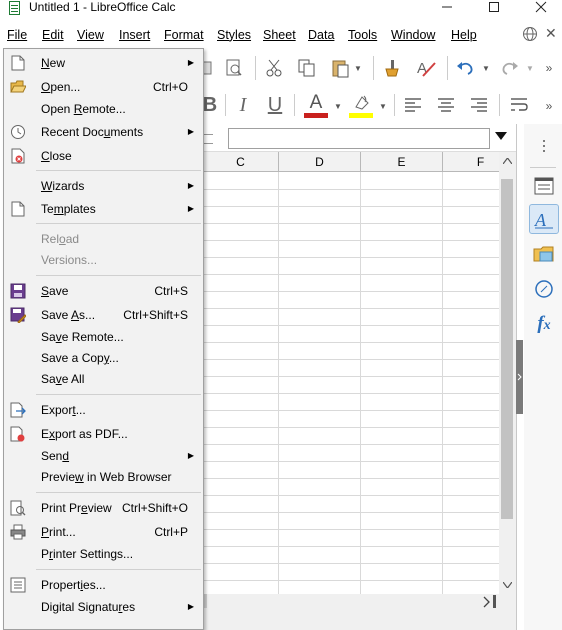 The height and width of the screenshot is (630, 562). Describe the element at coordinates (18, 87) in the screenshot. I see `open-folder-icon` at that location.